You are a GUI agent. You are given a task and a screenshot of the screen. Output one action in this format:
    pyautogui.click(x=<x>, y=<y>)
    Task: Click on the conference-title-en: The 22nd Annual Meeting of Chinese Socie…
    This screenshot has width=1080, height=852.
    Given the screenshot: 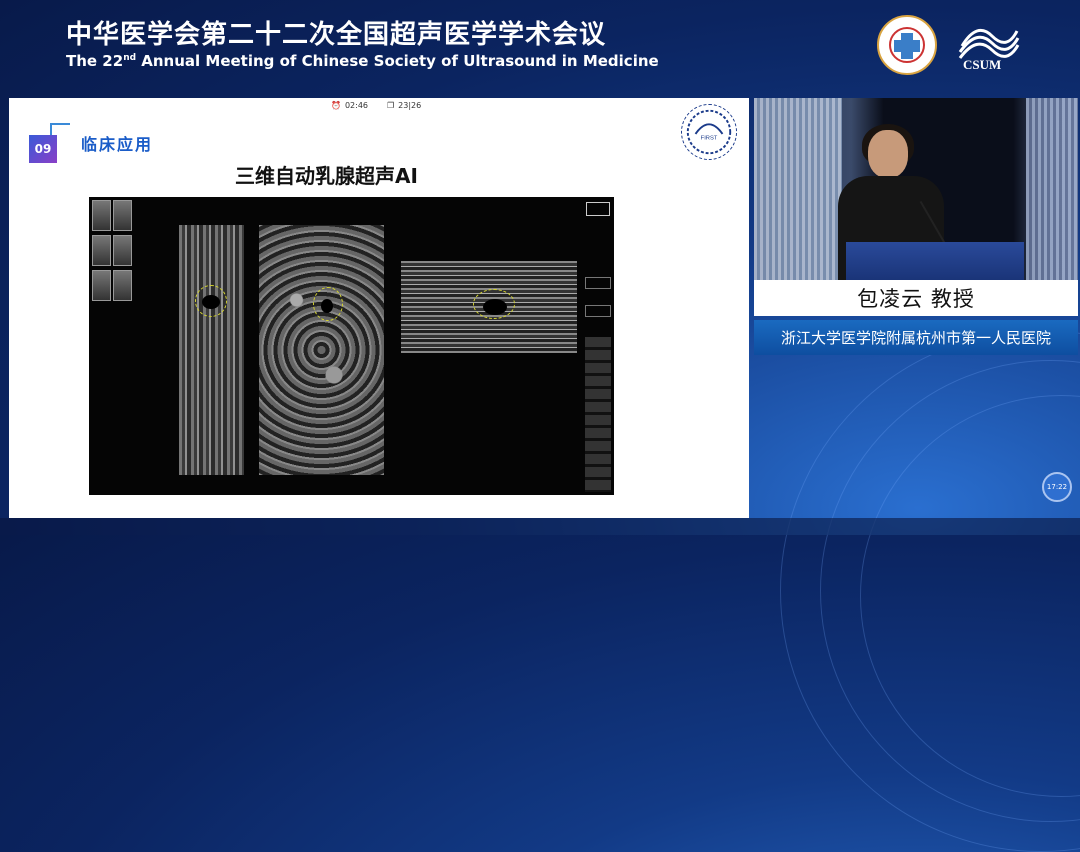 What is the action you would take?
    pyautogui.click(x=362, y=61)
    